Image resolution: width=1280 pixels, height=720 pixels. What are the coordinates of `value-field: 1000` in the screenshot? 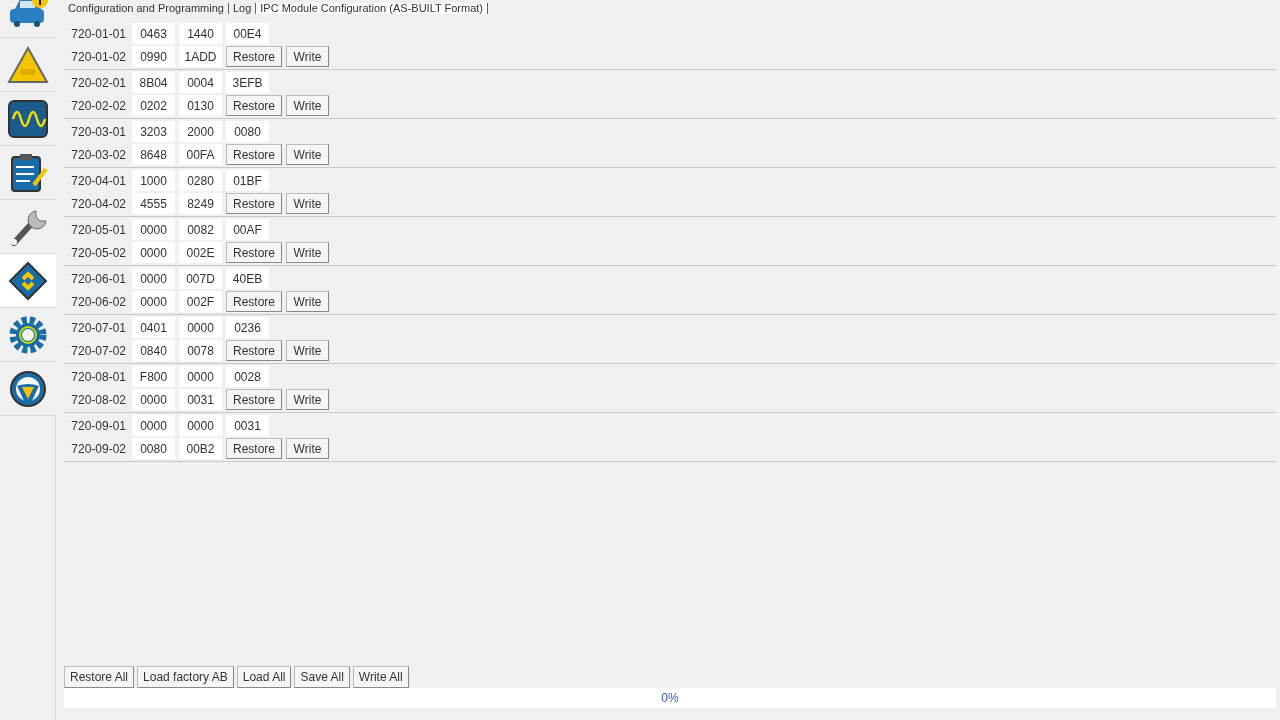 It's located at (153, 180).